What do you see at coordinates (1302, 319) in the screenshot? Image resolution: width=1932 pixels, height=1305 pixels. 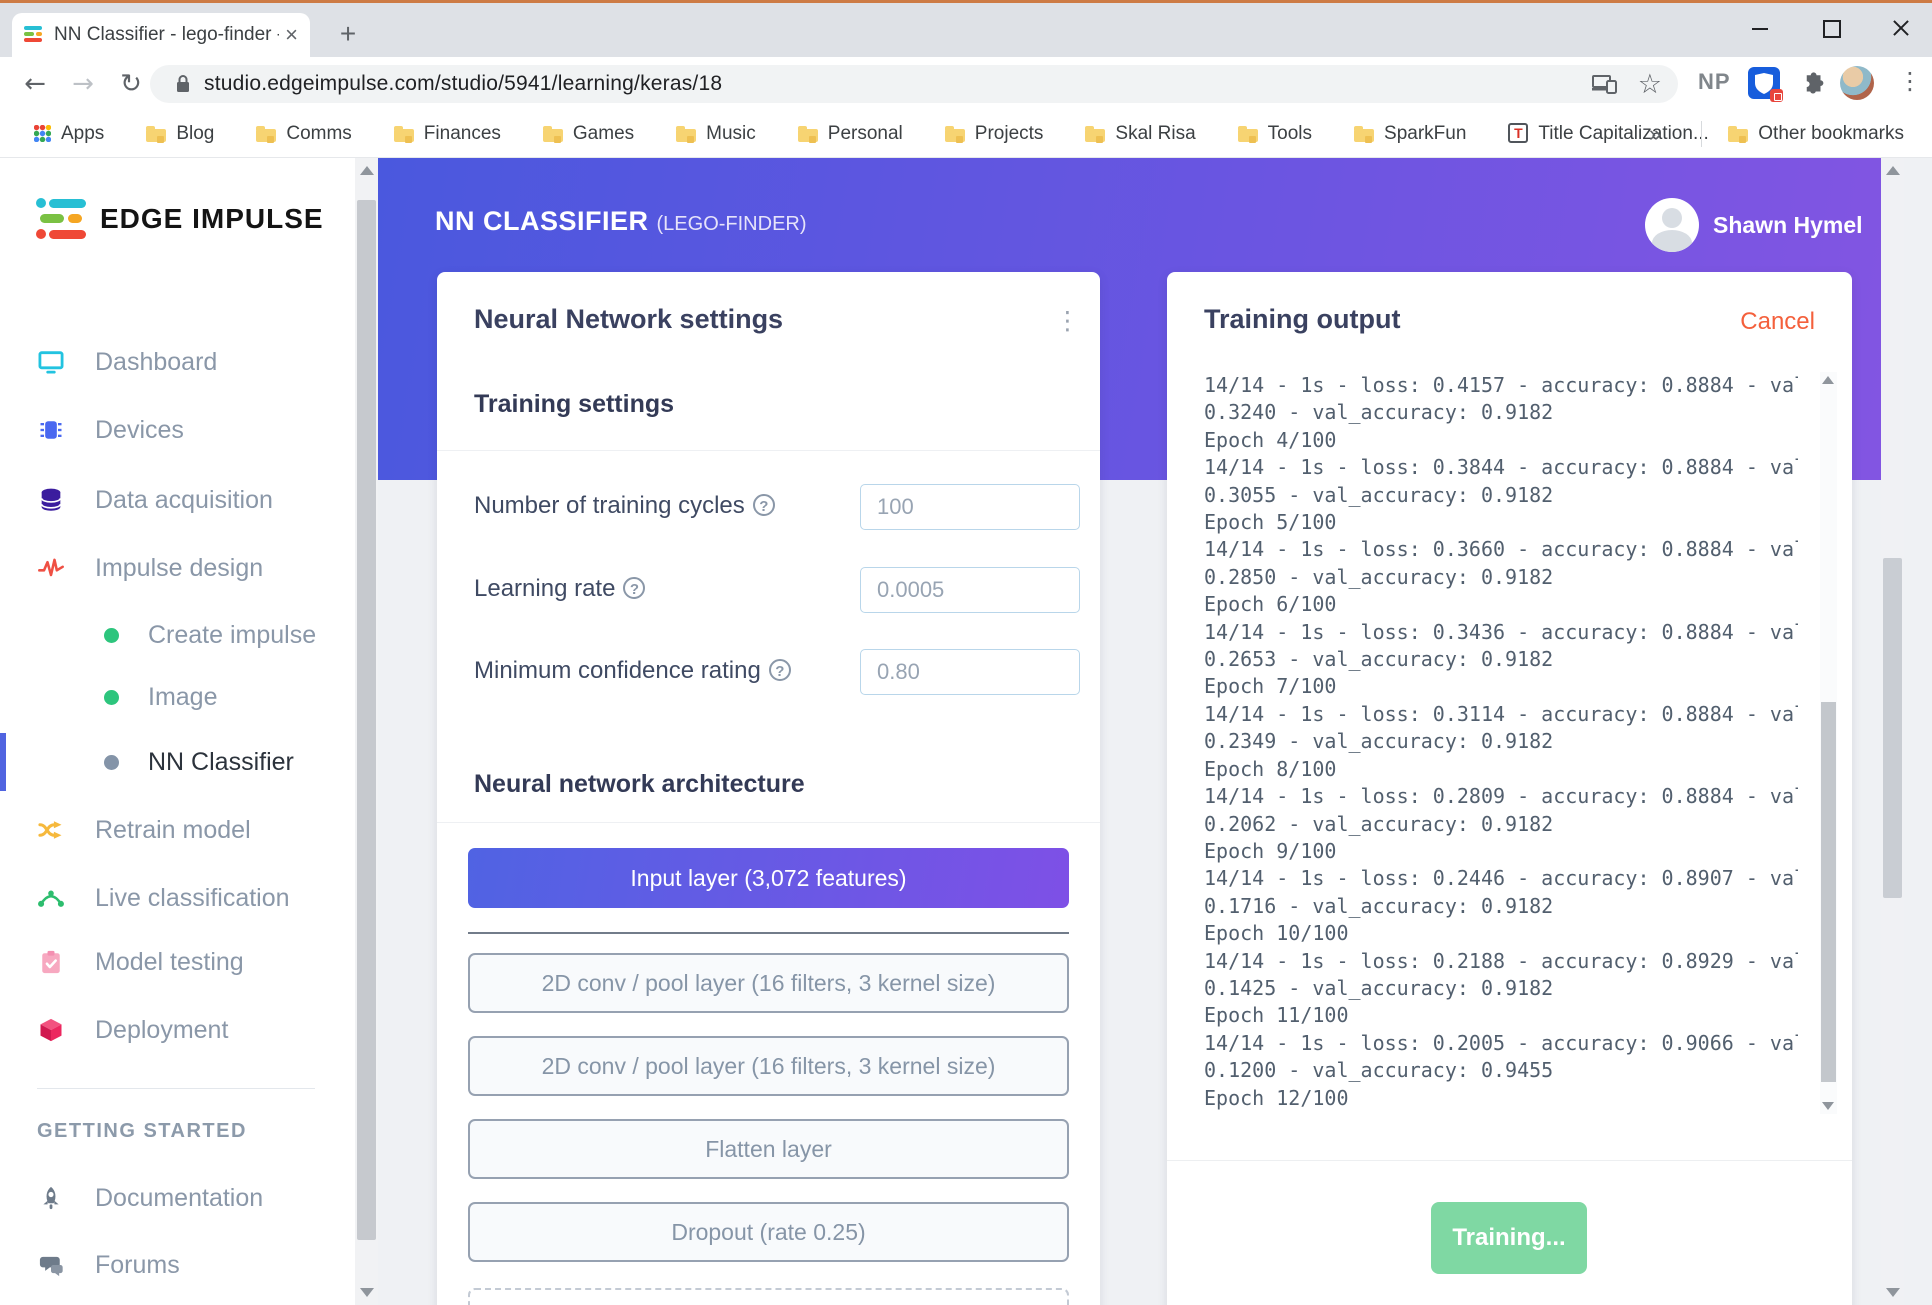 I see `output-card-title: Training output` at bounding box center [1302, 319].